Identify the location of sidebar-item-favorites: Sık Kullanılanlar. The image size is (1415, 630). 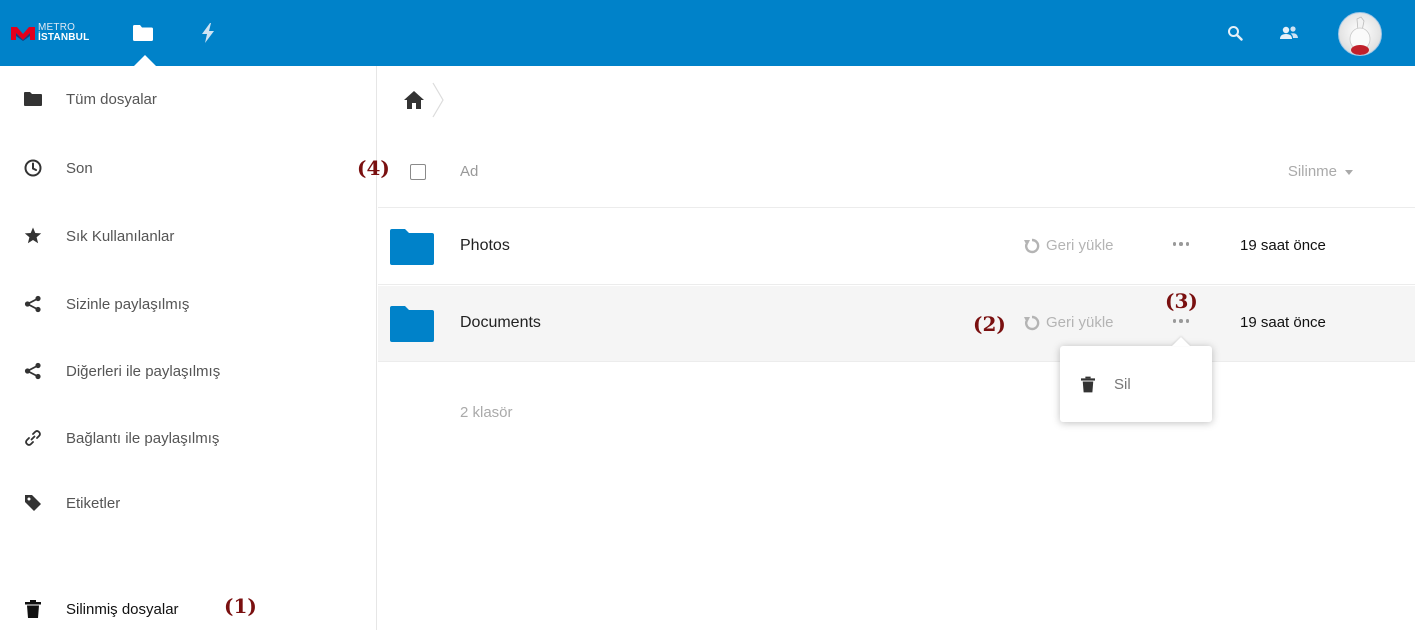
(188, 236).